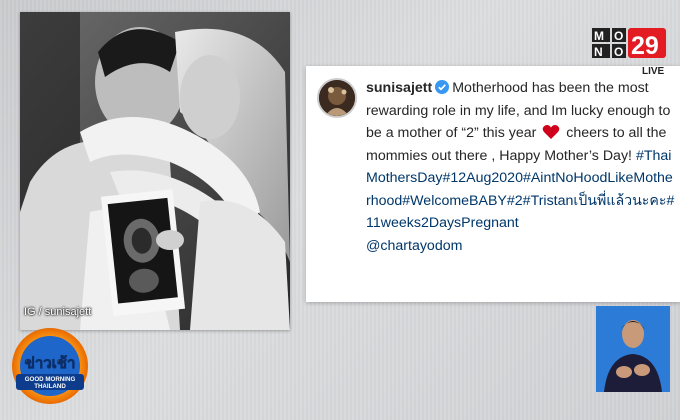 The height and width of the screenshot is (420, 680). I want to click on verified-badge-icon, so click(442, 87).